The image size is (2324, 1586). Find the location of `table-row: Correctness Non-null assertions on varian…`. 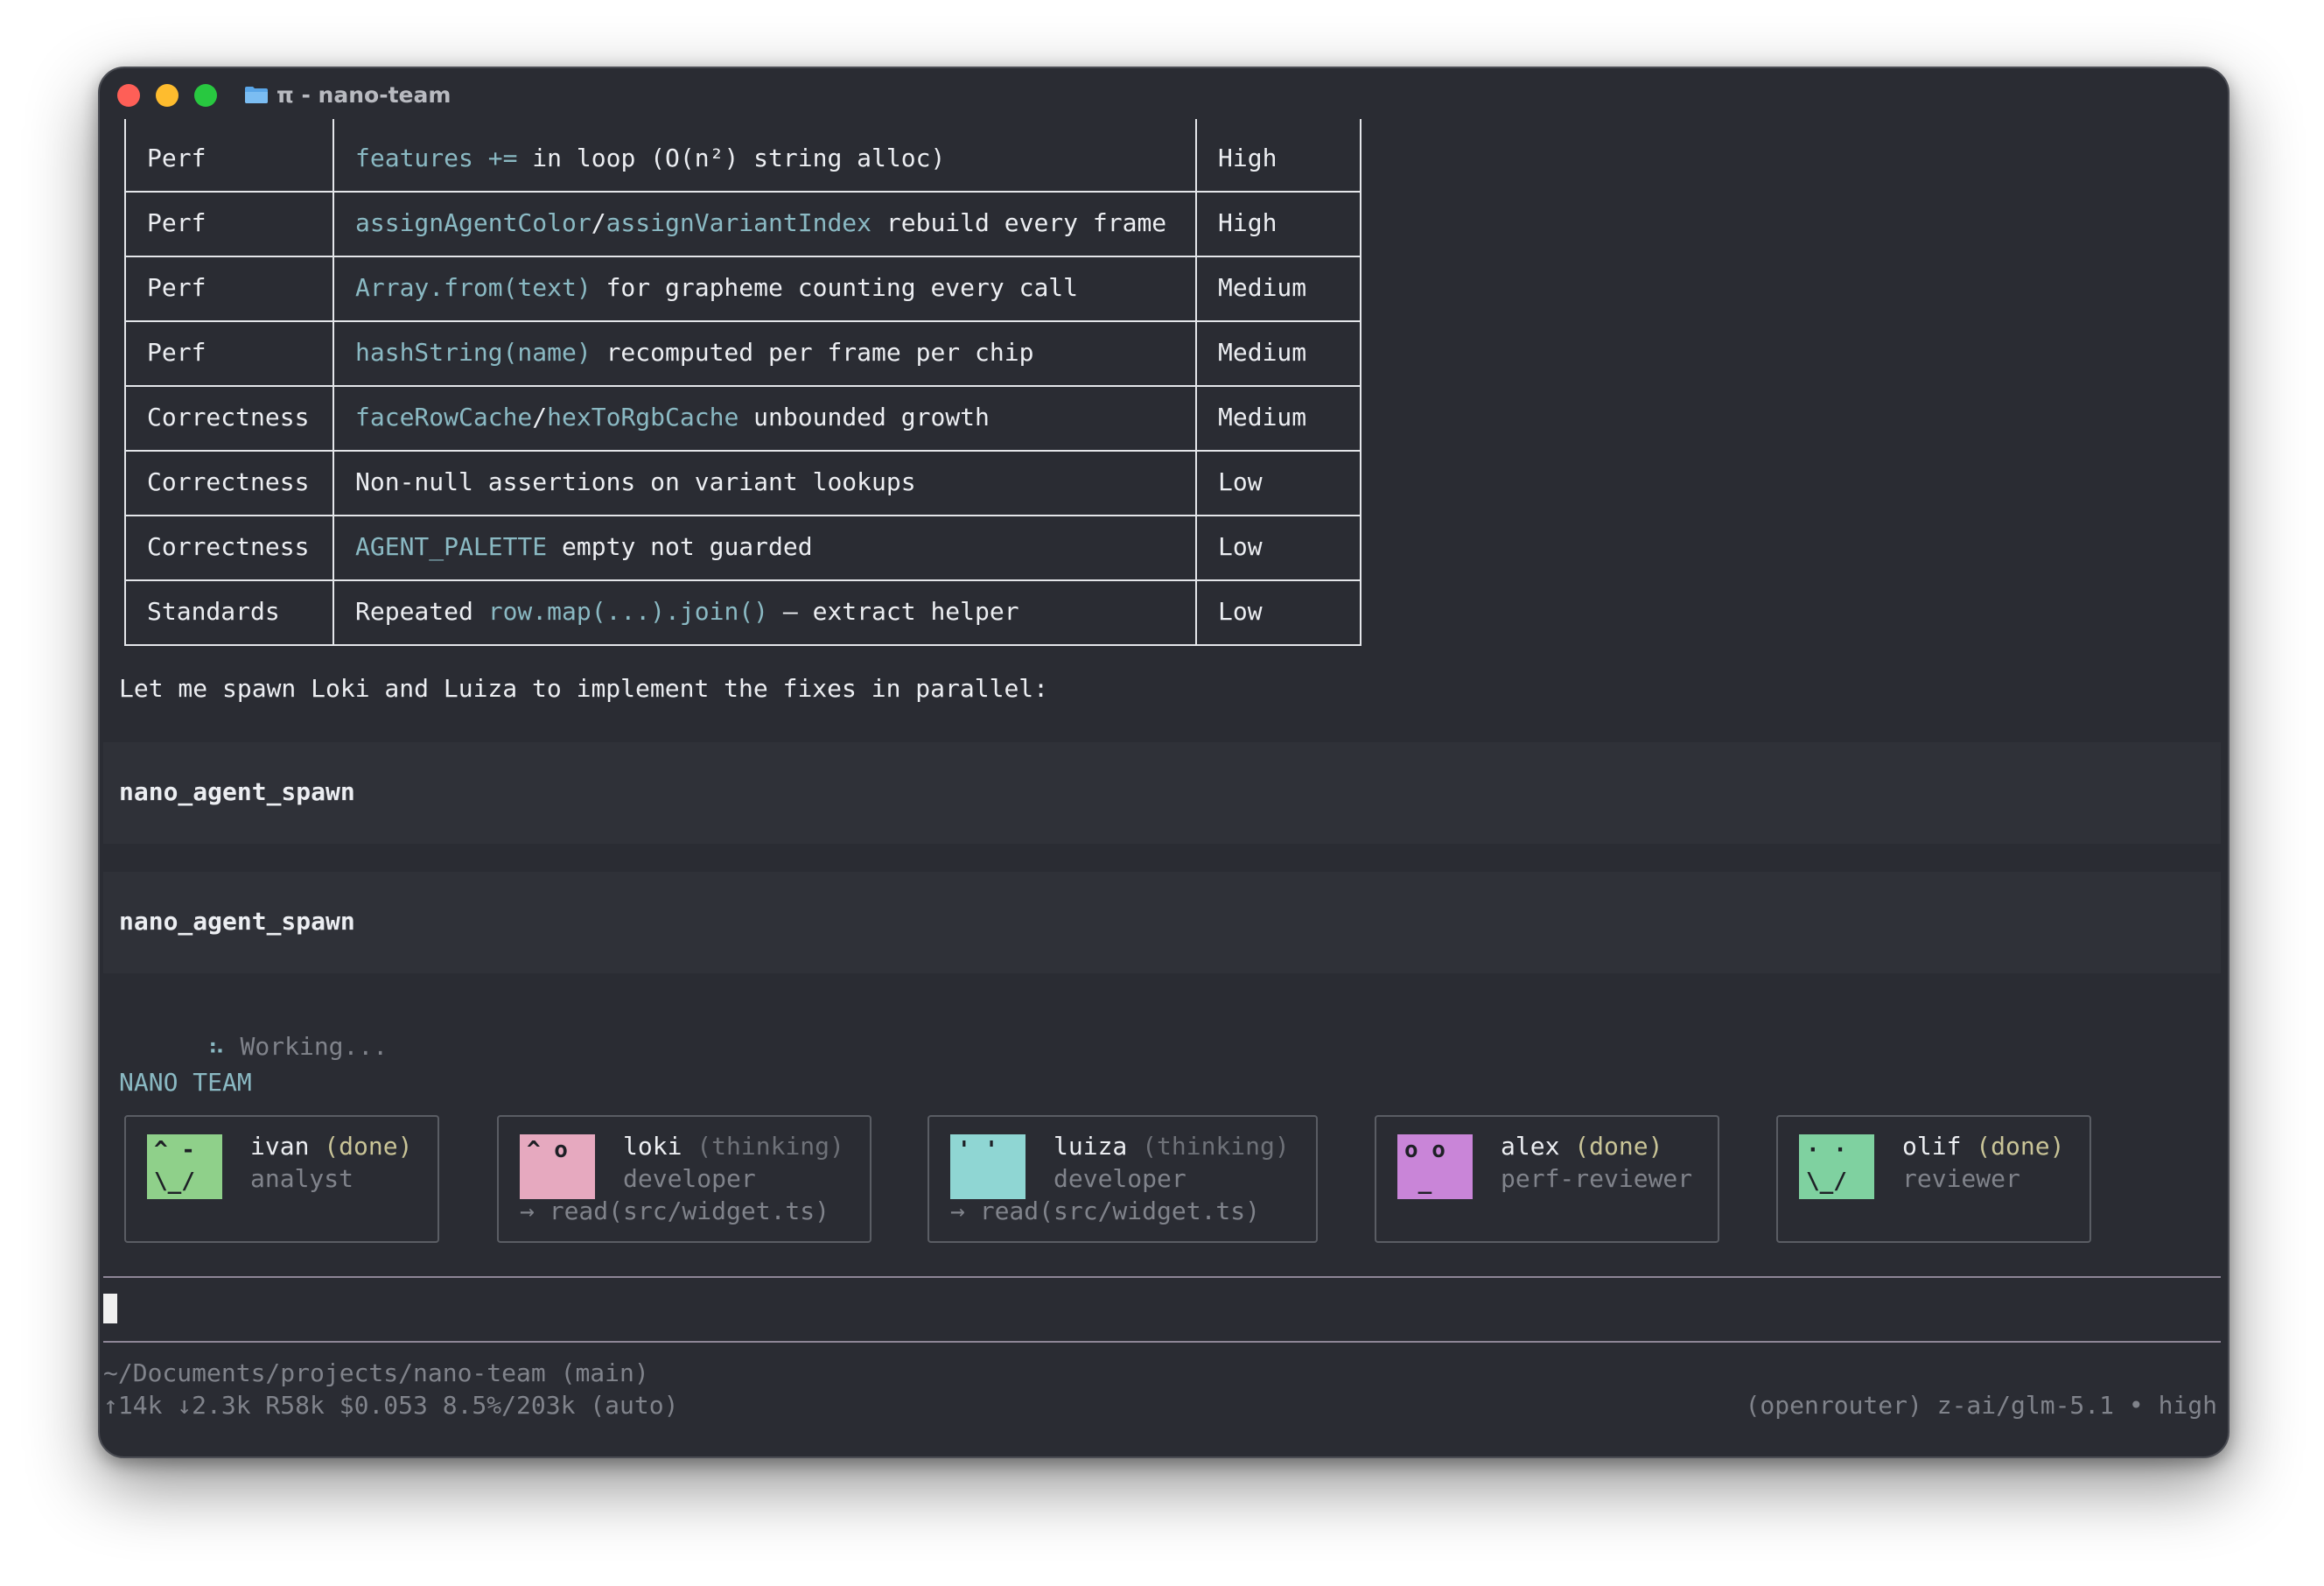

table-row: Correctness Non-null assertions on varian… is located at coordinates (742, 482).